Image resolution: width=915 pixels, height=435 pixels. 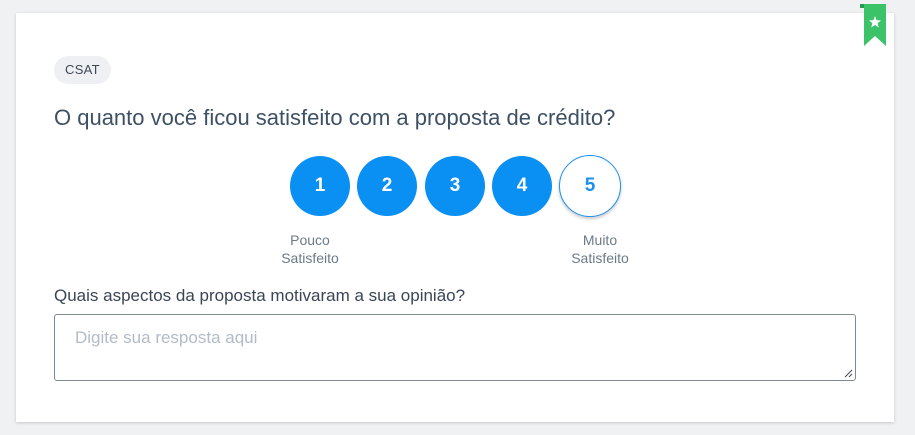 I want to click on low-scale-label: Pouco Satisfeito, so click(x=310, y=249).